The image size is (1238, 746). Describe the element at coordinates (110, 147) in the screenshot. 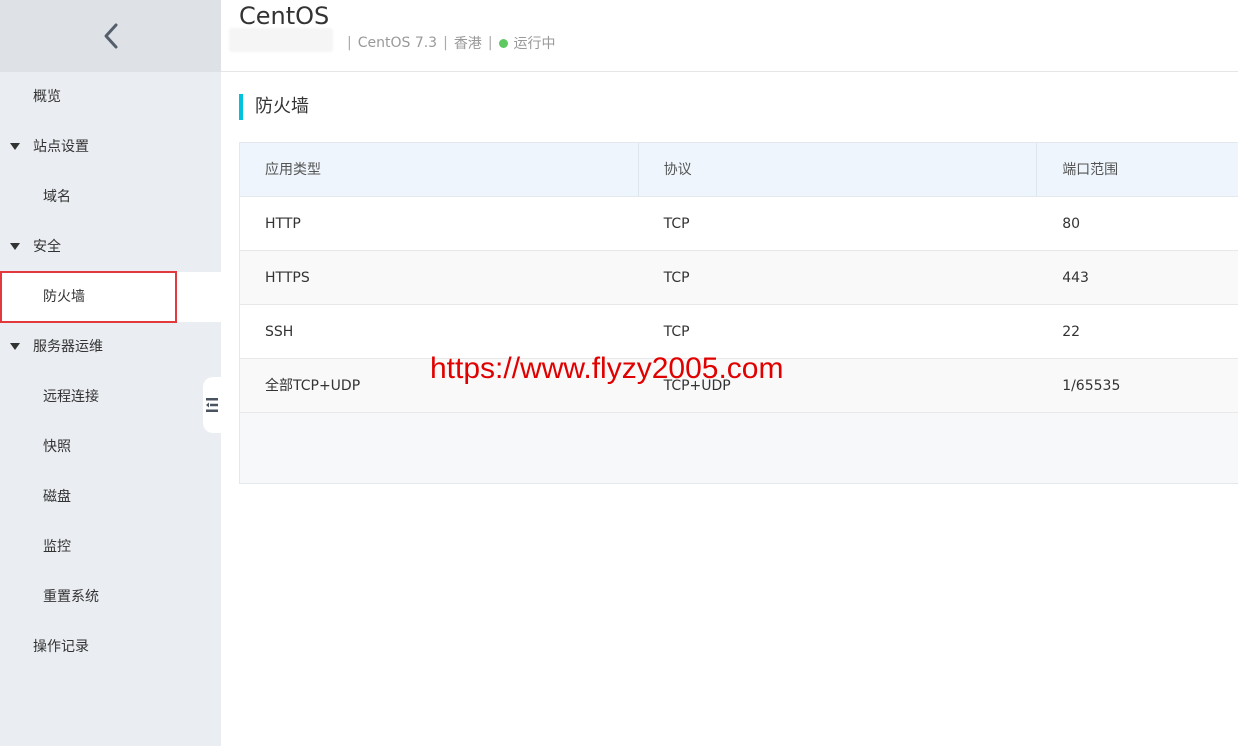

I see `sidebar-item-site-settings: 站点设置` at that location.